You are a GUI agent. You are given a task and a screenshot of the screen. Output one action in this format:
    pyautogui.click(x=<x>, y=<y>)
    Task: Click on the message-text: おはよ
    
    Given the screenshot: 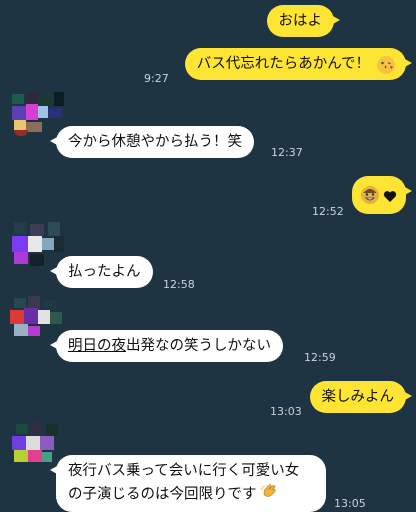 What is the action you would take?
    pyautogui.click(x=300, y=21)
    